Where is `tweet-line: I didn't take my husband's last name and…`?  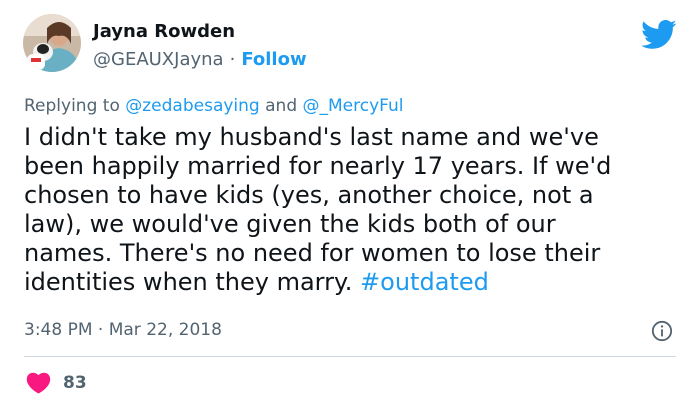 tweet-line: I didn't take my husband's last name and… is located at coordinates (311, 137).